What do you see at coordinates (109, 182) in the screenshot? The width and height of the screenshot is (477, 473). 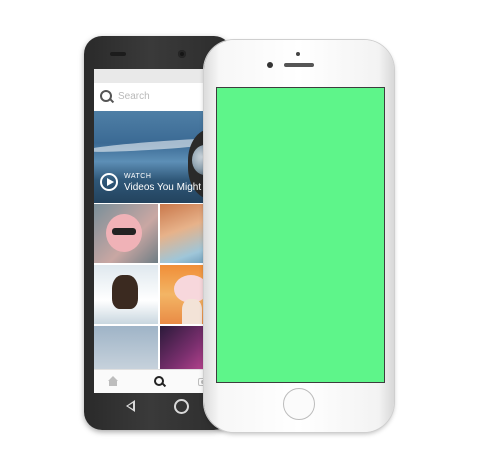 I see `play-icon` at bounding box center [109, 182].